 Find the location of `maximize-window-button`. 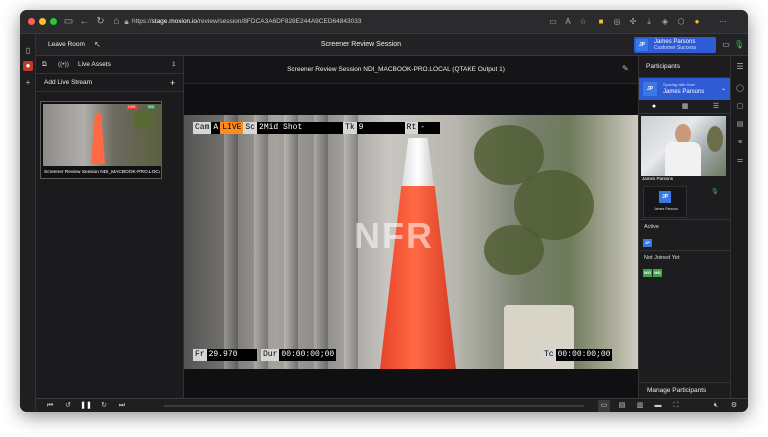

maximize-window-button is located at coordinates (53, 21).